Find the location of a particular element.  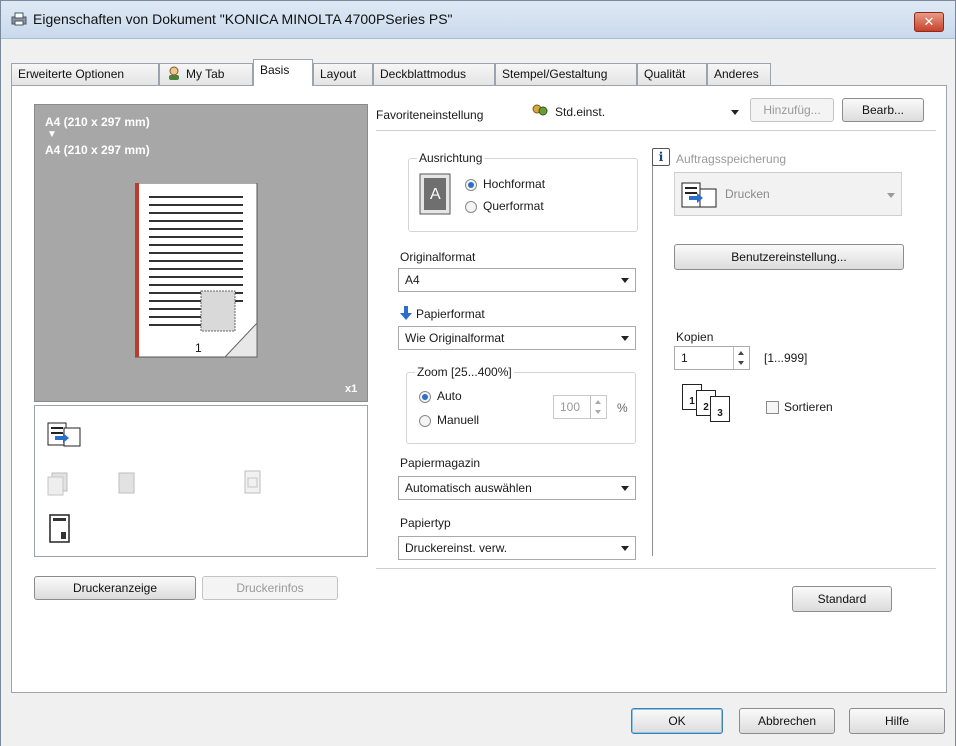

standard-button: Standard is located at coordinates (842, 599).